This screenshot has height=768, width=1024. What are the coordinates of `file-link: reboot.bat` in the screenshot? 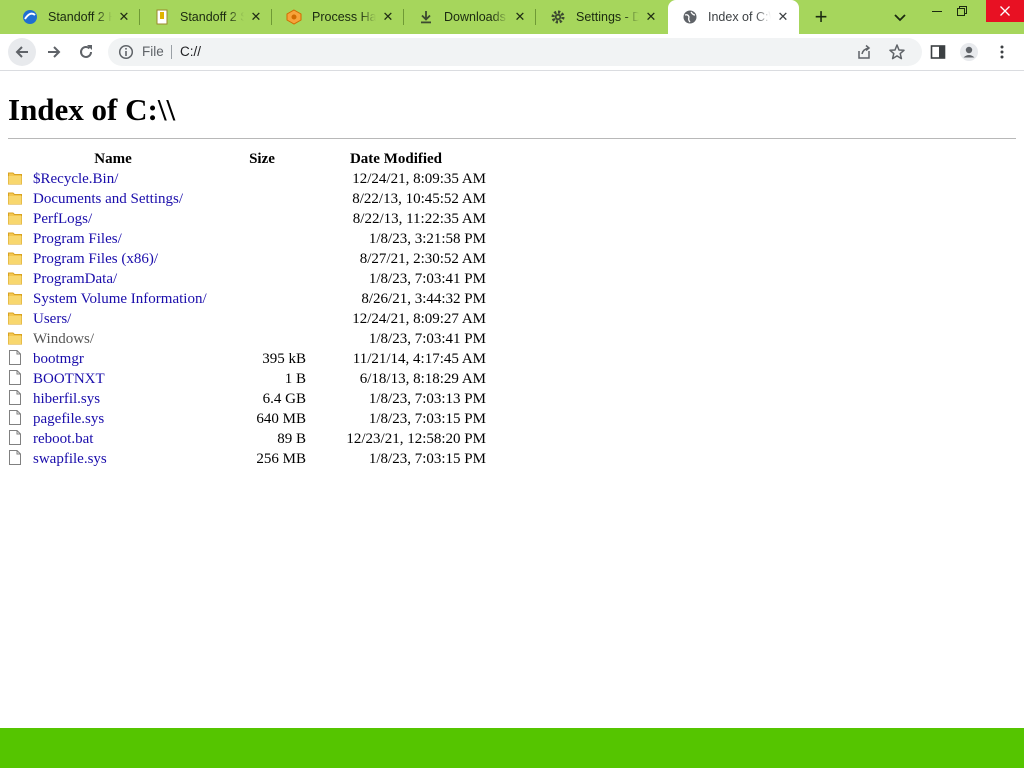 It's located at (63, 439).